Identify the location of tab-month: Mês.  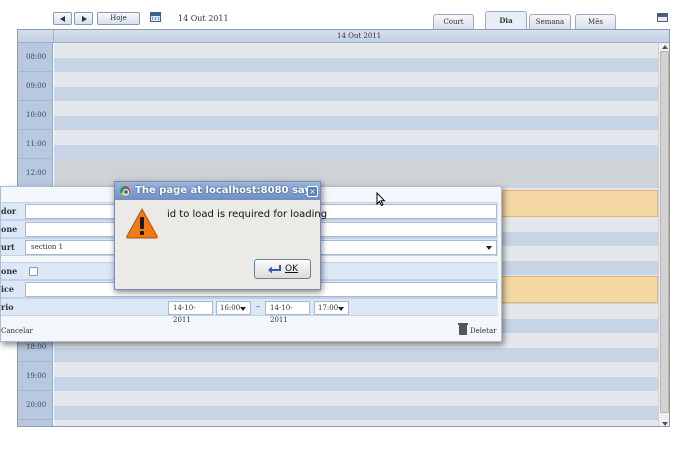
(595, 21).